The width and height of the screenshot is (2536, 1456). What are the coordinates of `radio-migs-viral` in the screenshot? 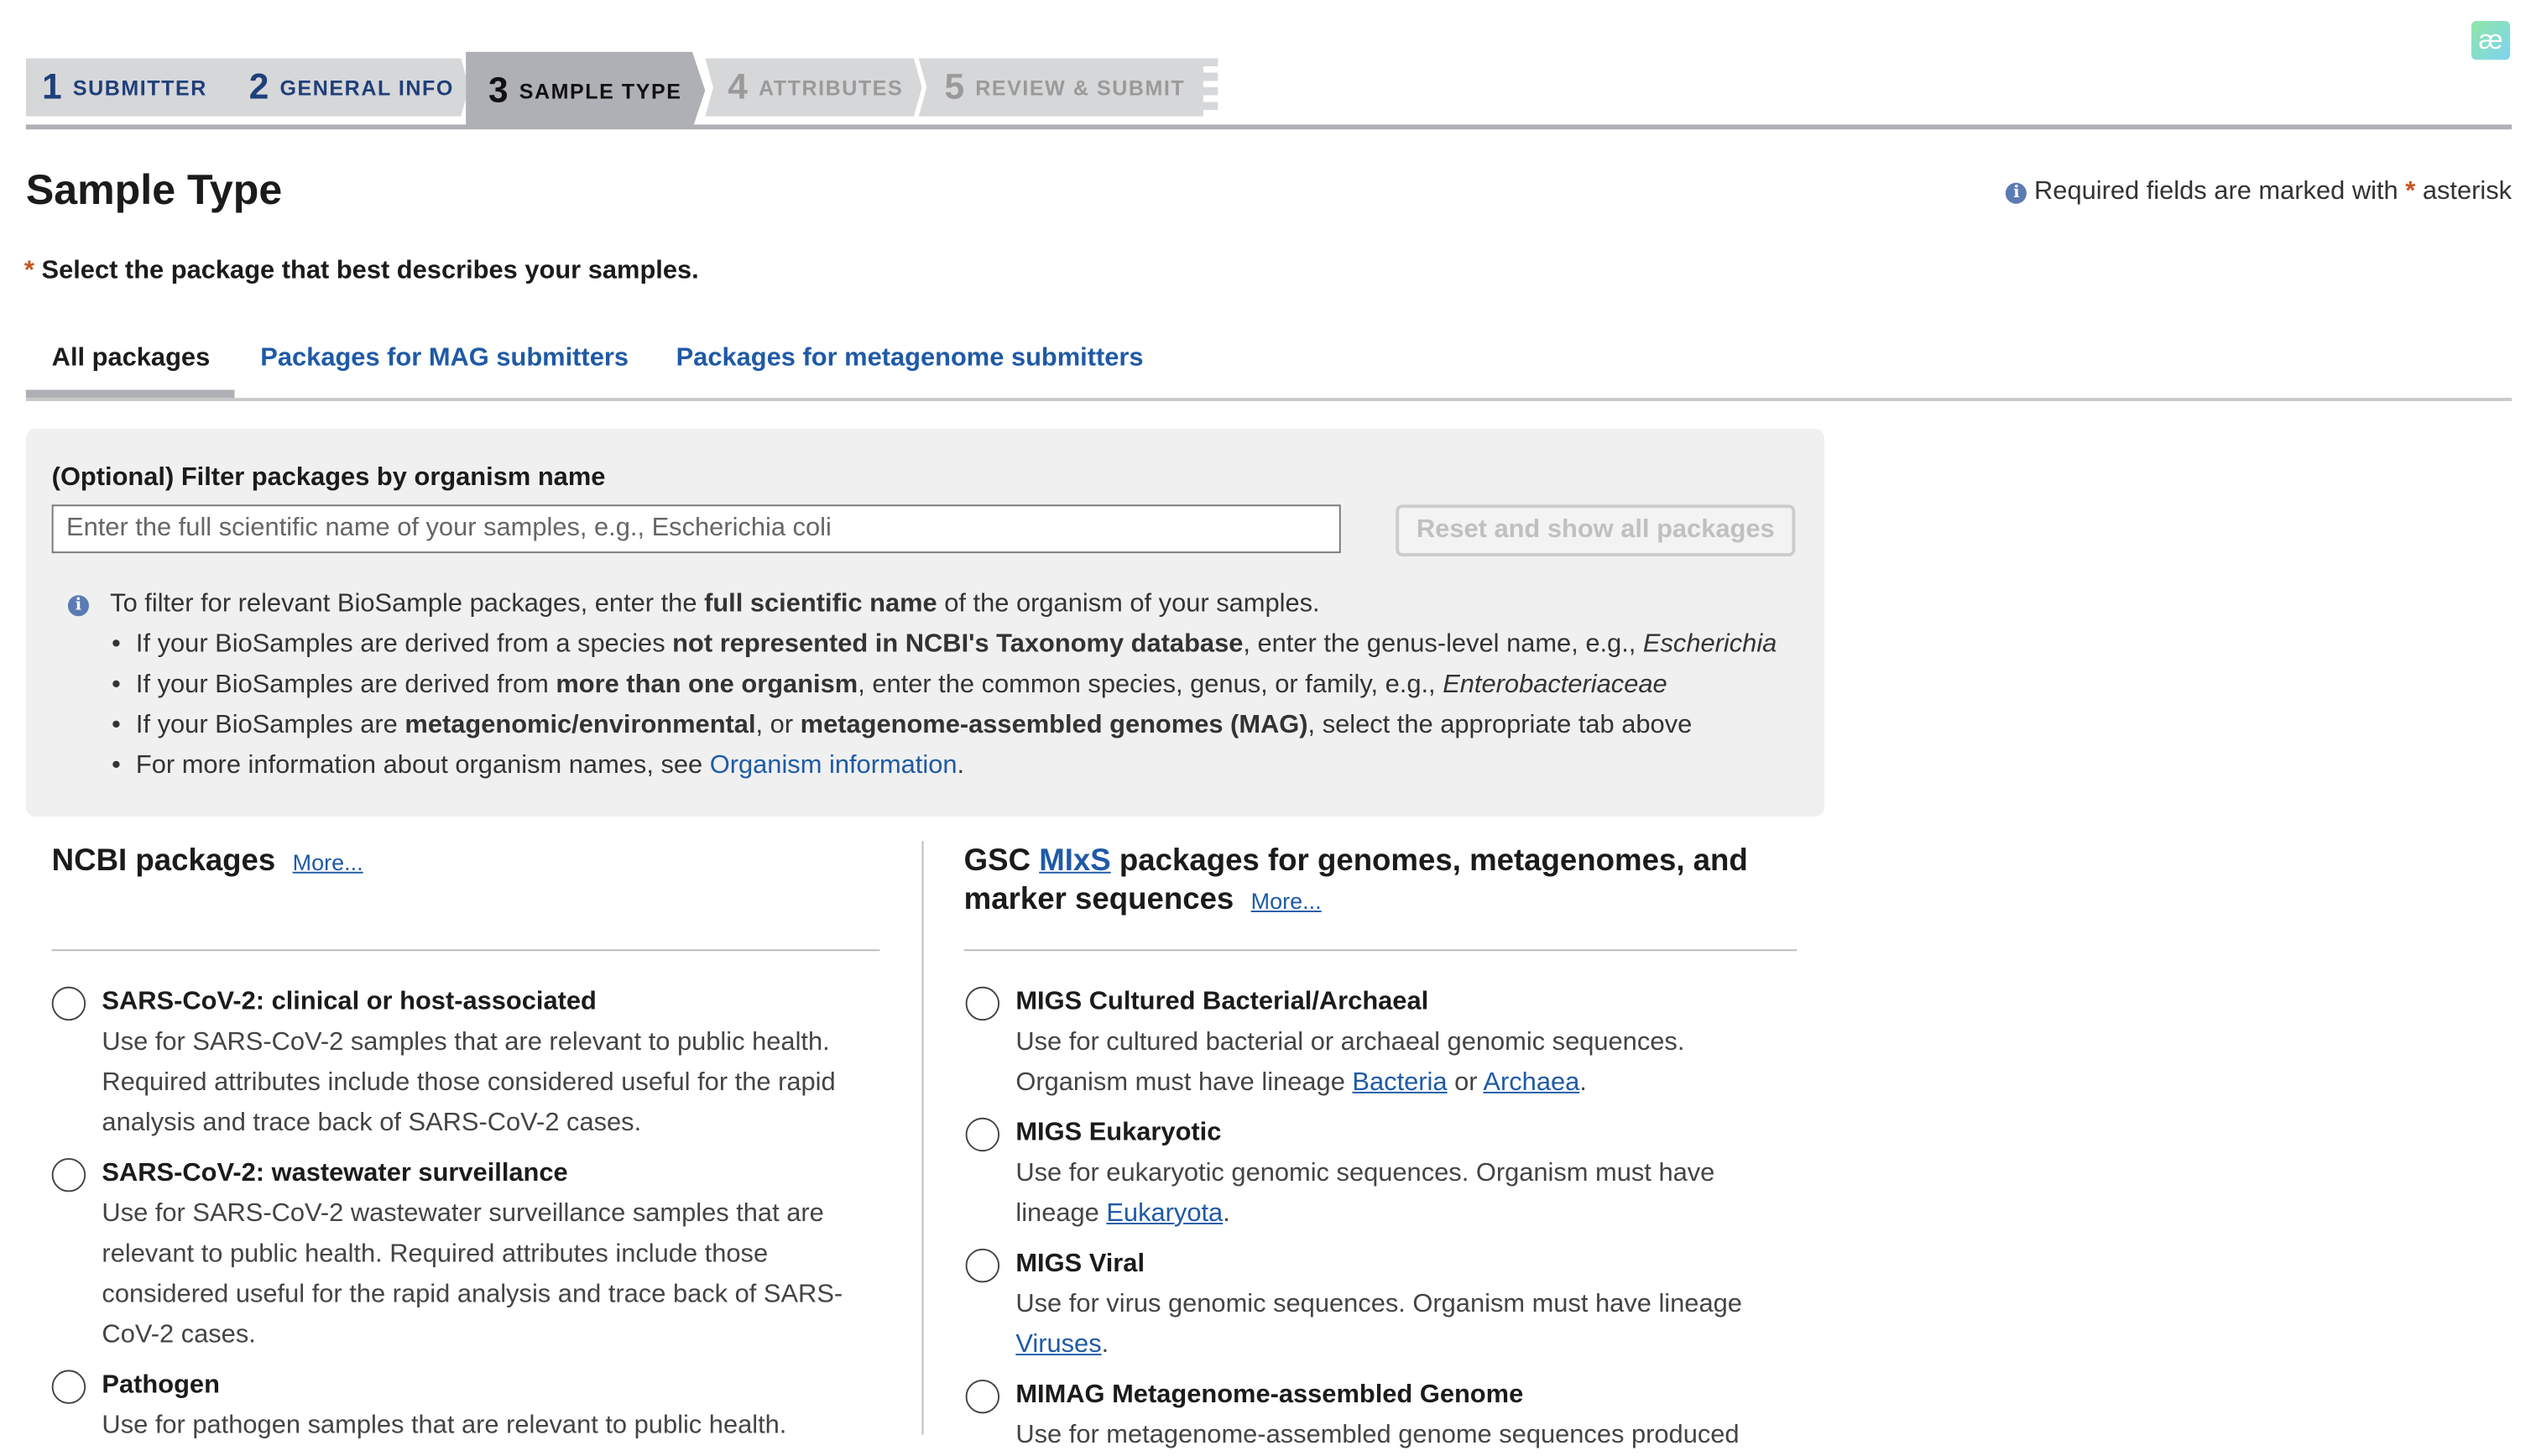 It's located at (982, 1265).